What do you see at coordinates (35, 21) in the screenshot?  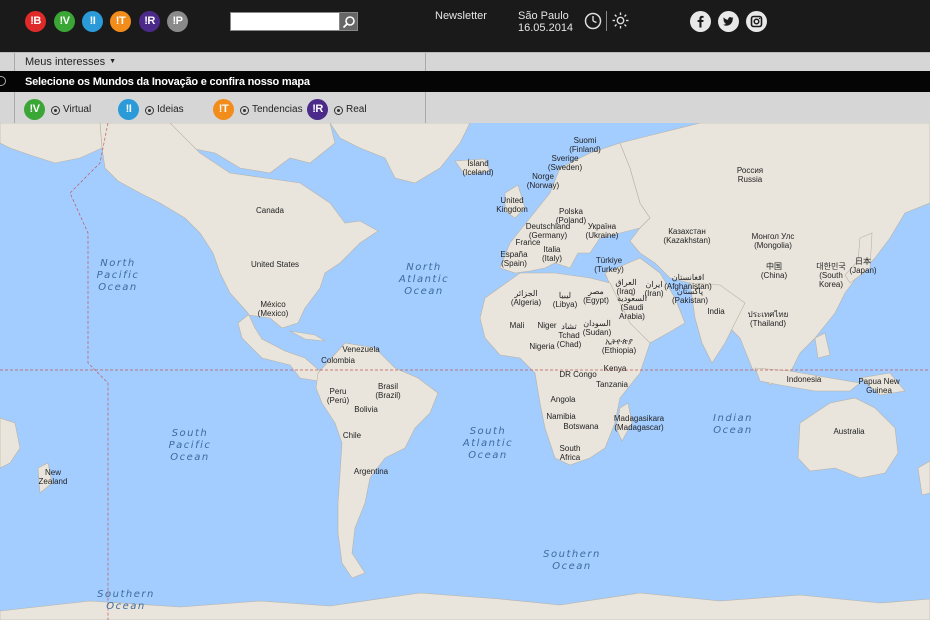 I see `brand-b-logo: !B` at bounding box center [35, 21].